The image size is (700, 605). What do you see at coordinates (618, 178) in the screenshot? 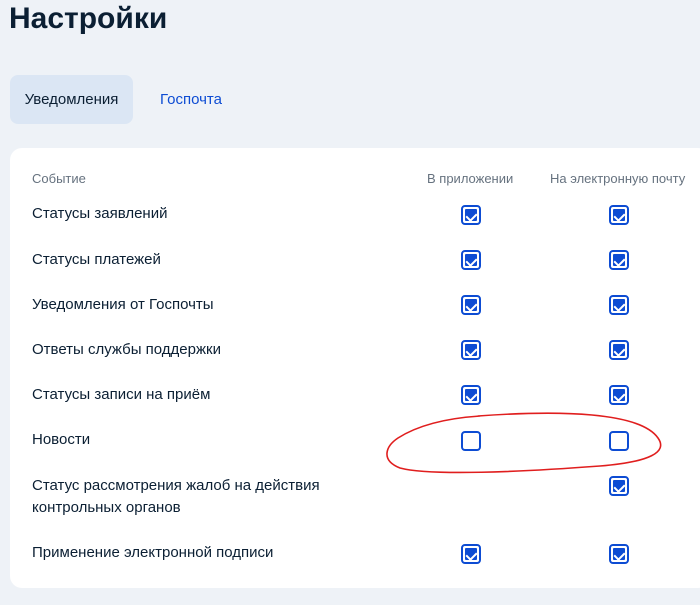
I see `header-email: На электронную почту` at bounding box center [618, 178].